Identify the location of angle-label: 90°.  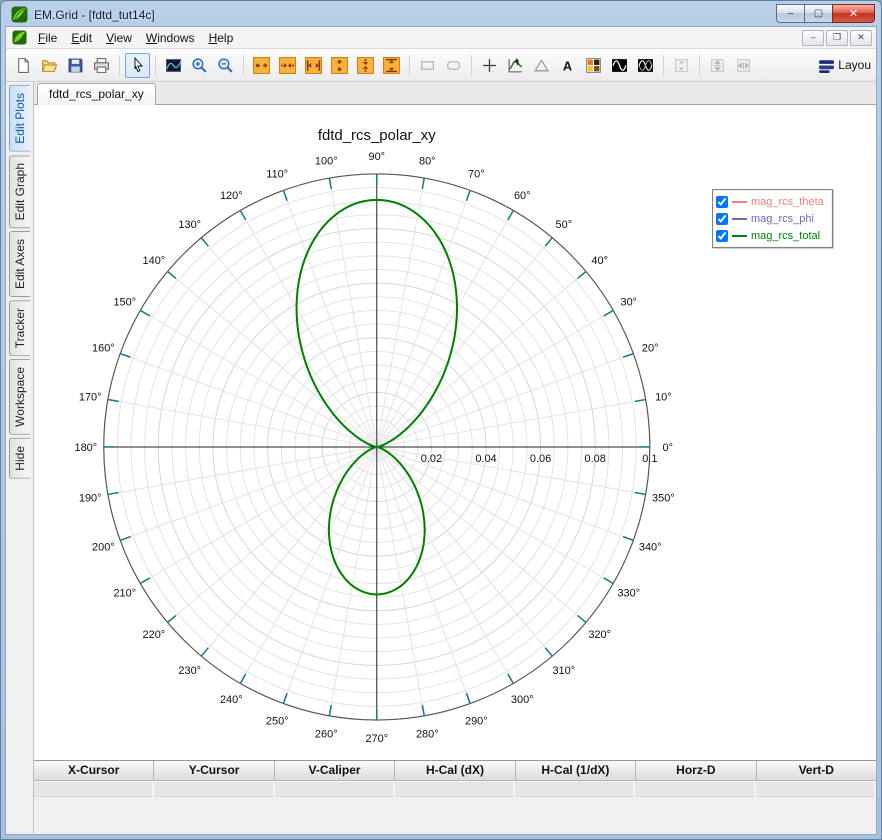
(376, 157).